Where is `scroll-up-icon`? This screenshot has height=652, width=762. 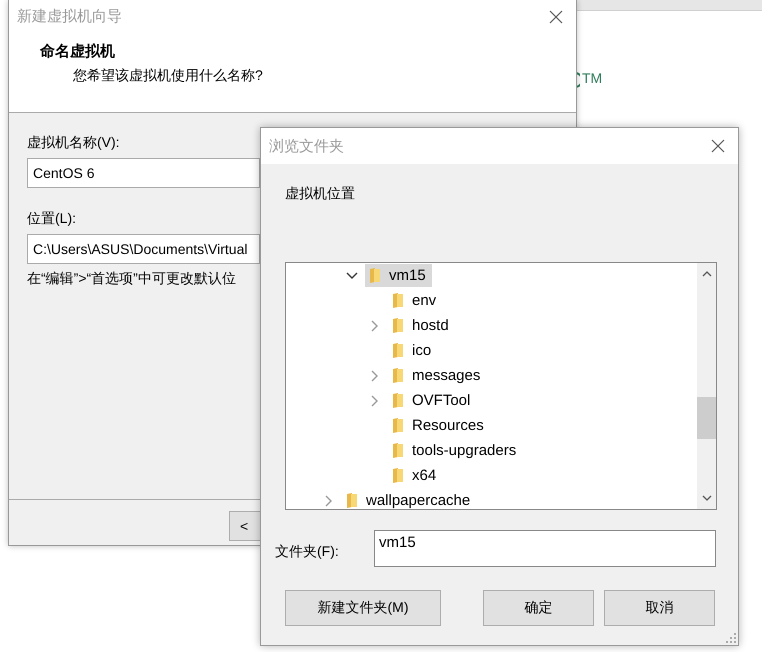 scroll-up-icon is located at coordinates (707, 274).